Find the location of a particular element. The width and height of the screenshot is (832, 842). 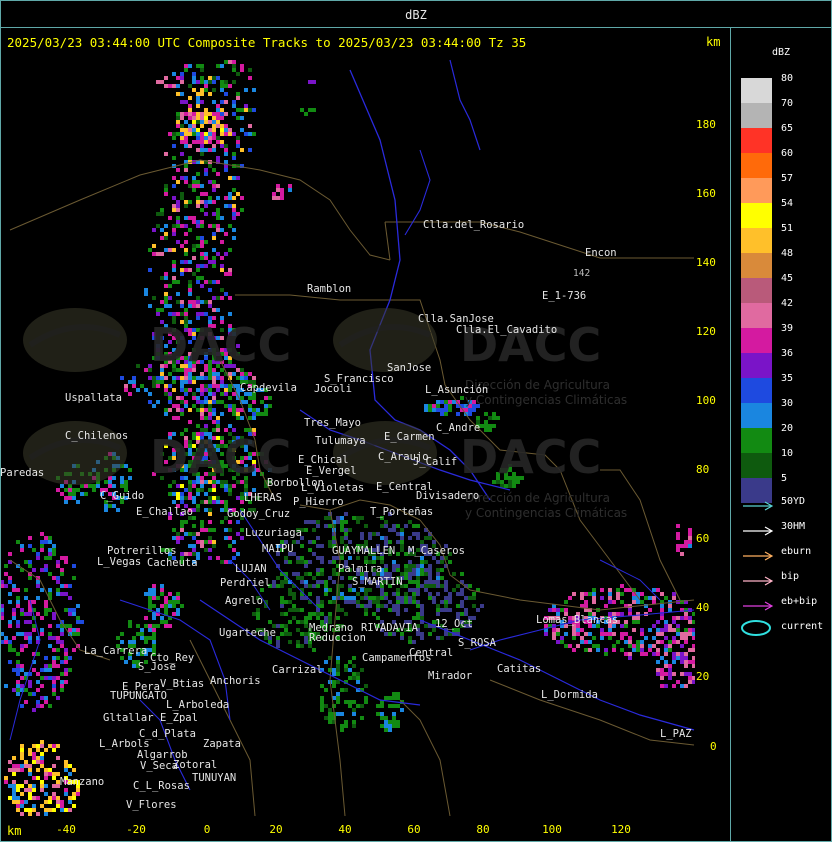

x-tick: 80 is located at coordinates (483, 829).